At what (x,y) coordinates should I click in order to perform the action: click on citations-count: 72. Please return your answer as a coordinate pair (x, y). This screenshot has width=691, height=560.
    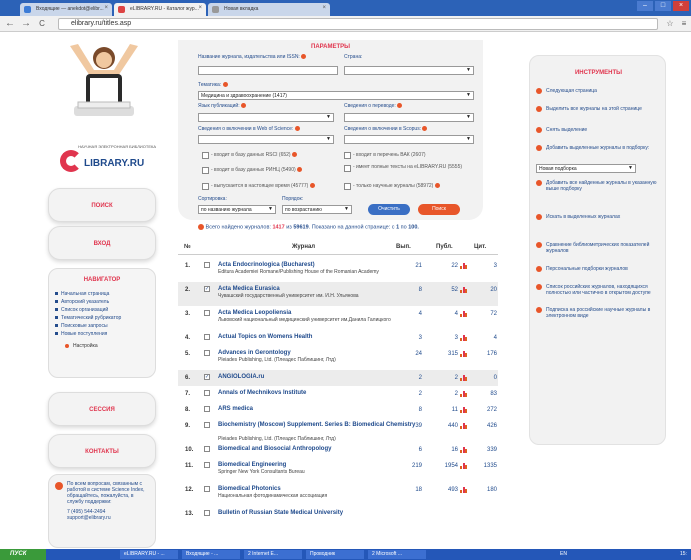
    Looking at the image, I should click on (485, 314).